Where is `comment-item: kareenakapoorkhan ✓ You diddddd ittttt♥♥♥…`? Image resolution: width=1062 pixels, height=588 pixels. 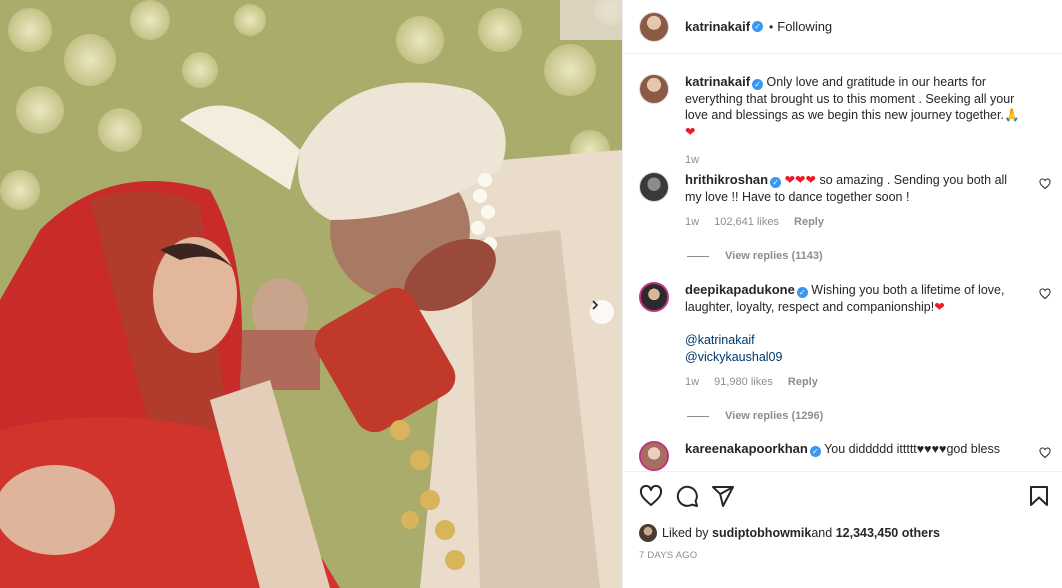
comment-item: kareenakapoorkhan ✓ You diddddd ittttt♥♥♥… is located at coordinates (845, 456).